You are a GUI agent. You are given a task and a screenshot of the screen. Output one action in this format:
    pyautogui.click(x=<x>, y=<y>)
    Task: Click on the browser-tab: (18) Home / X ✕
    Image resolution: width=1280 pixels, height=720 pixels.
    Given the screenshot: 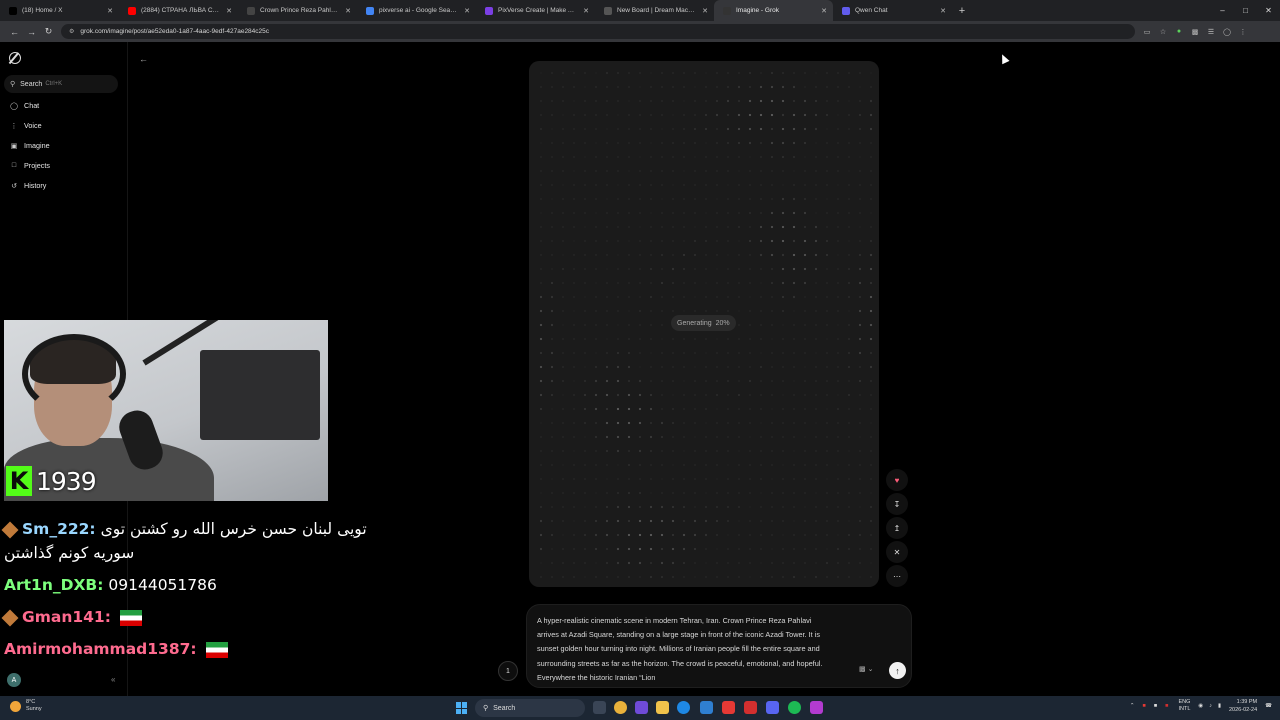 What is the action you would take?
    pyautogui.click(x=59, y=10)
    